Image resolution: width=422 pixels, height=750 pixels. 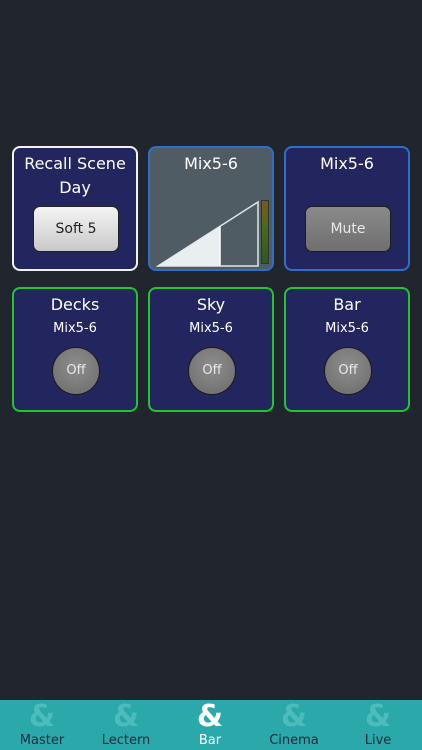 I want to click on fader-level-graphic, so click(x=208, y=233).